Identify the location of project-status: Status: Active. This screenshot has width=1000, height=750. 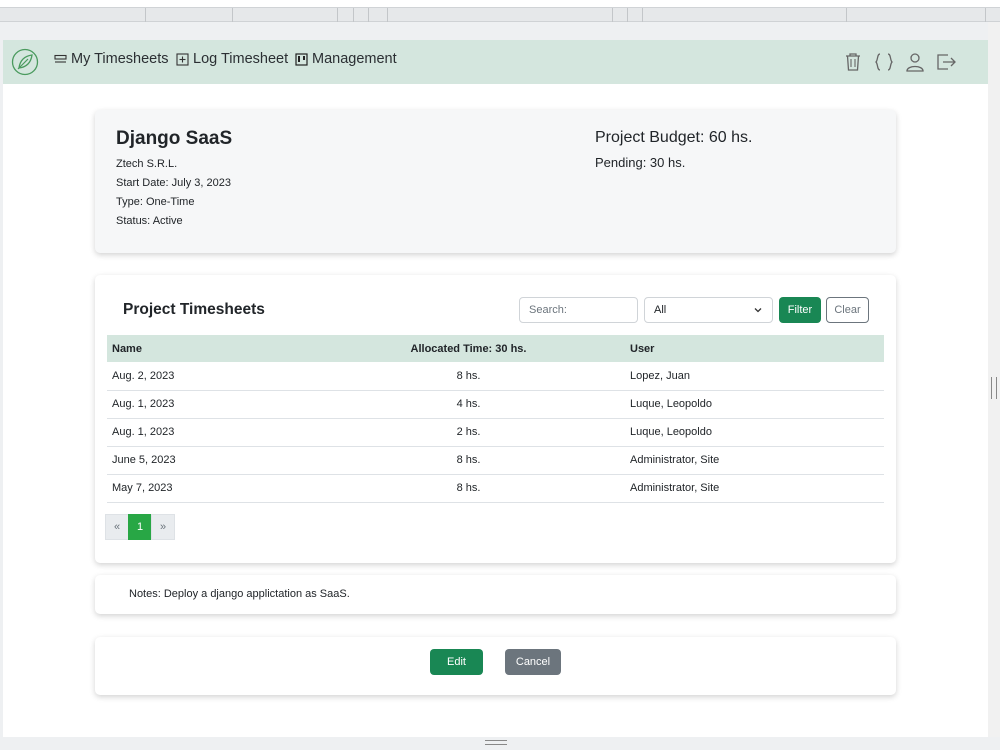
(149, 221).